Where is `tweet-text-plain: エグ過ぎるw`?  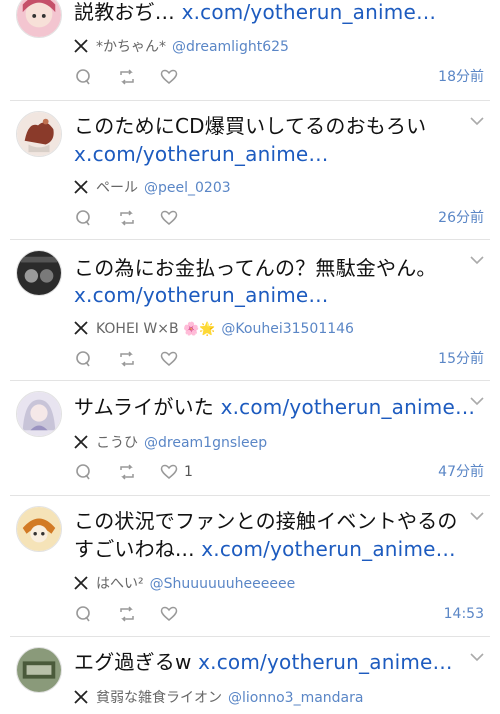 tweet-text-plain: エグ過ぎるw is located at coordinates (136, 662).